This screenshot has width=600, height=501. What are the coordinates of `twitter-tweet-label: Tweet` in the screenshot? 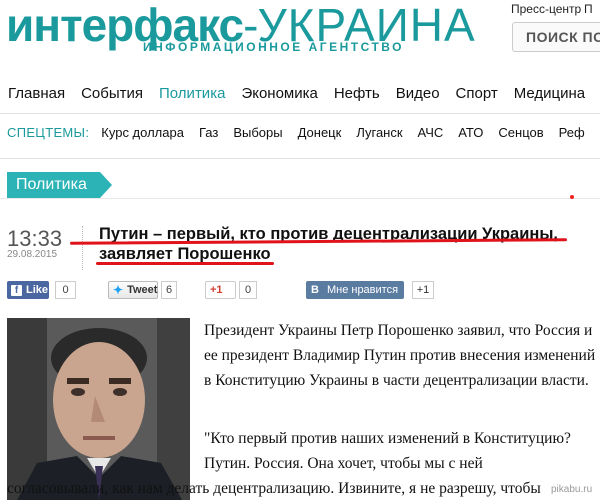 It's located at (142, 290).